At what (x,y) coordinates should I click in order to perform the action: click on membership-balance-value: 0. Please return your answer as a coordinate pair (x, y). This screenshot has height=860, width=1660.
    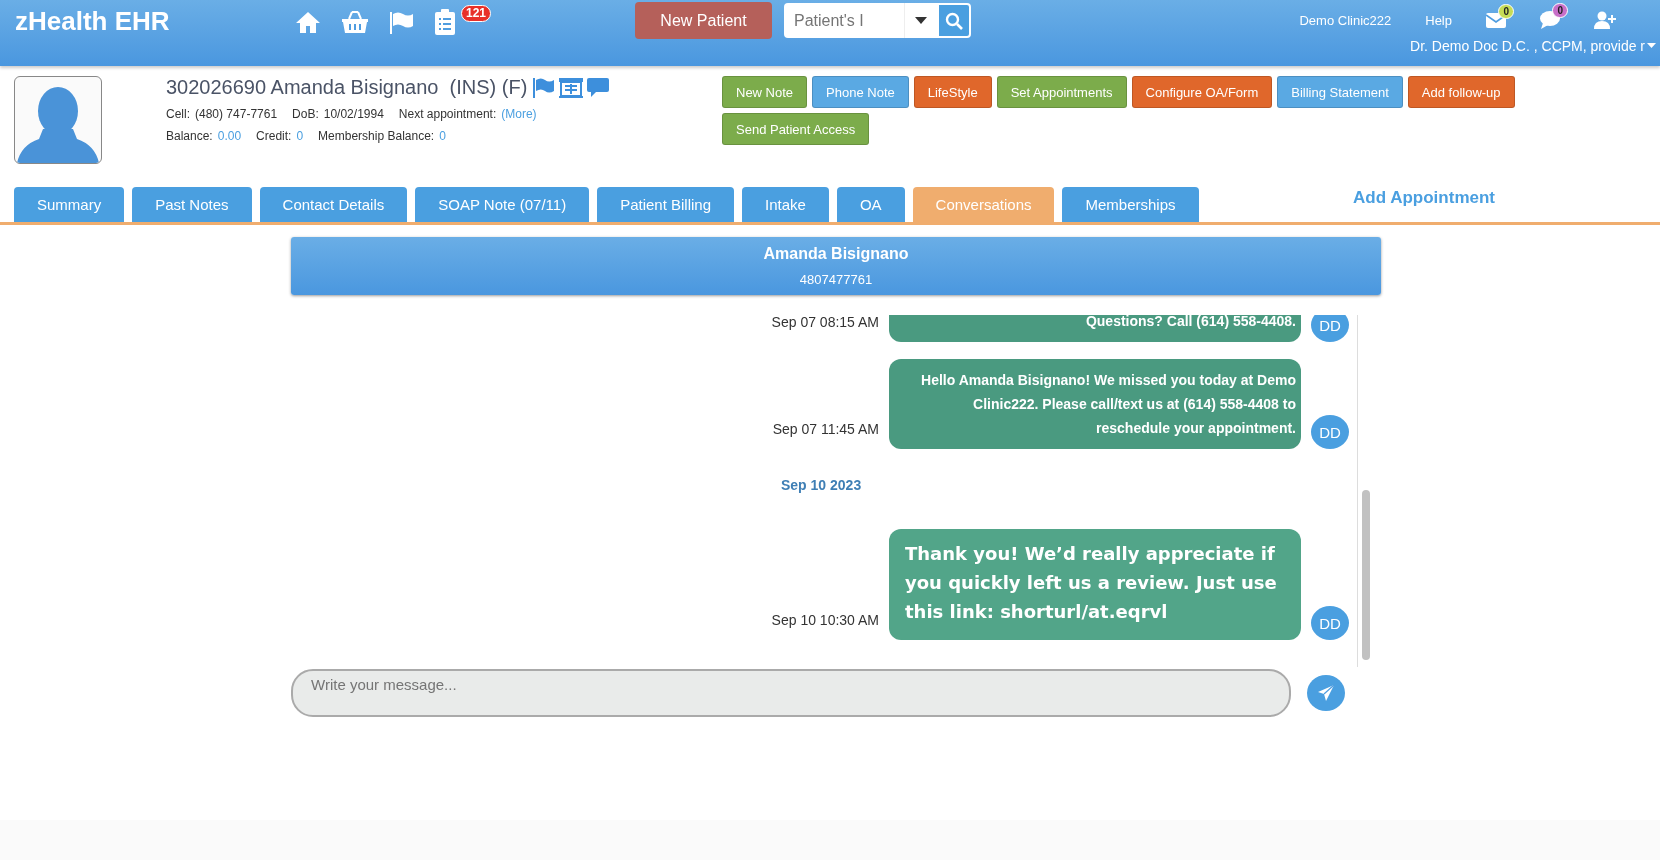
    Looking at the image, I should click on (442, 136).